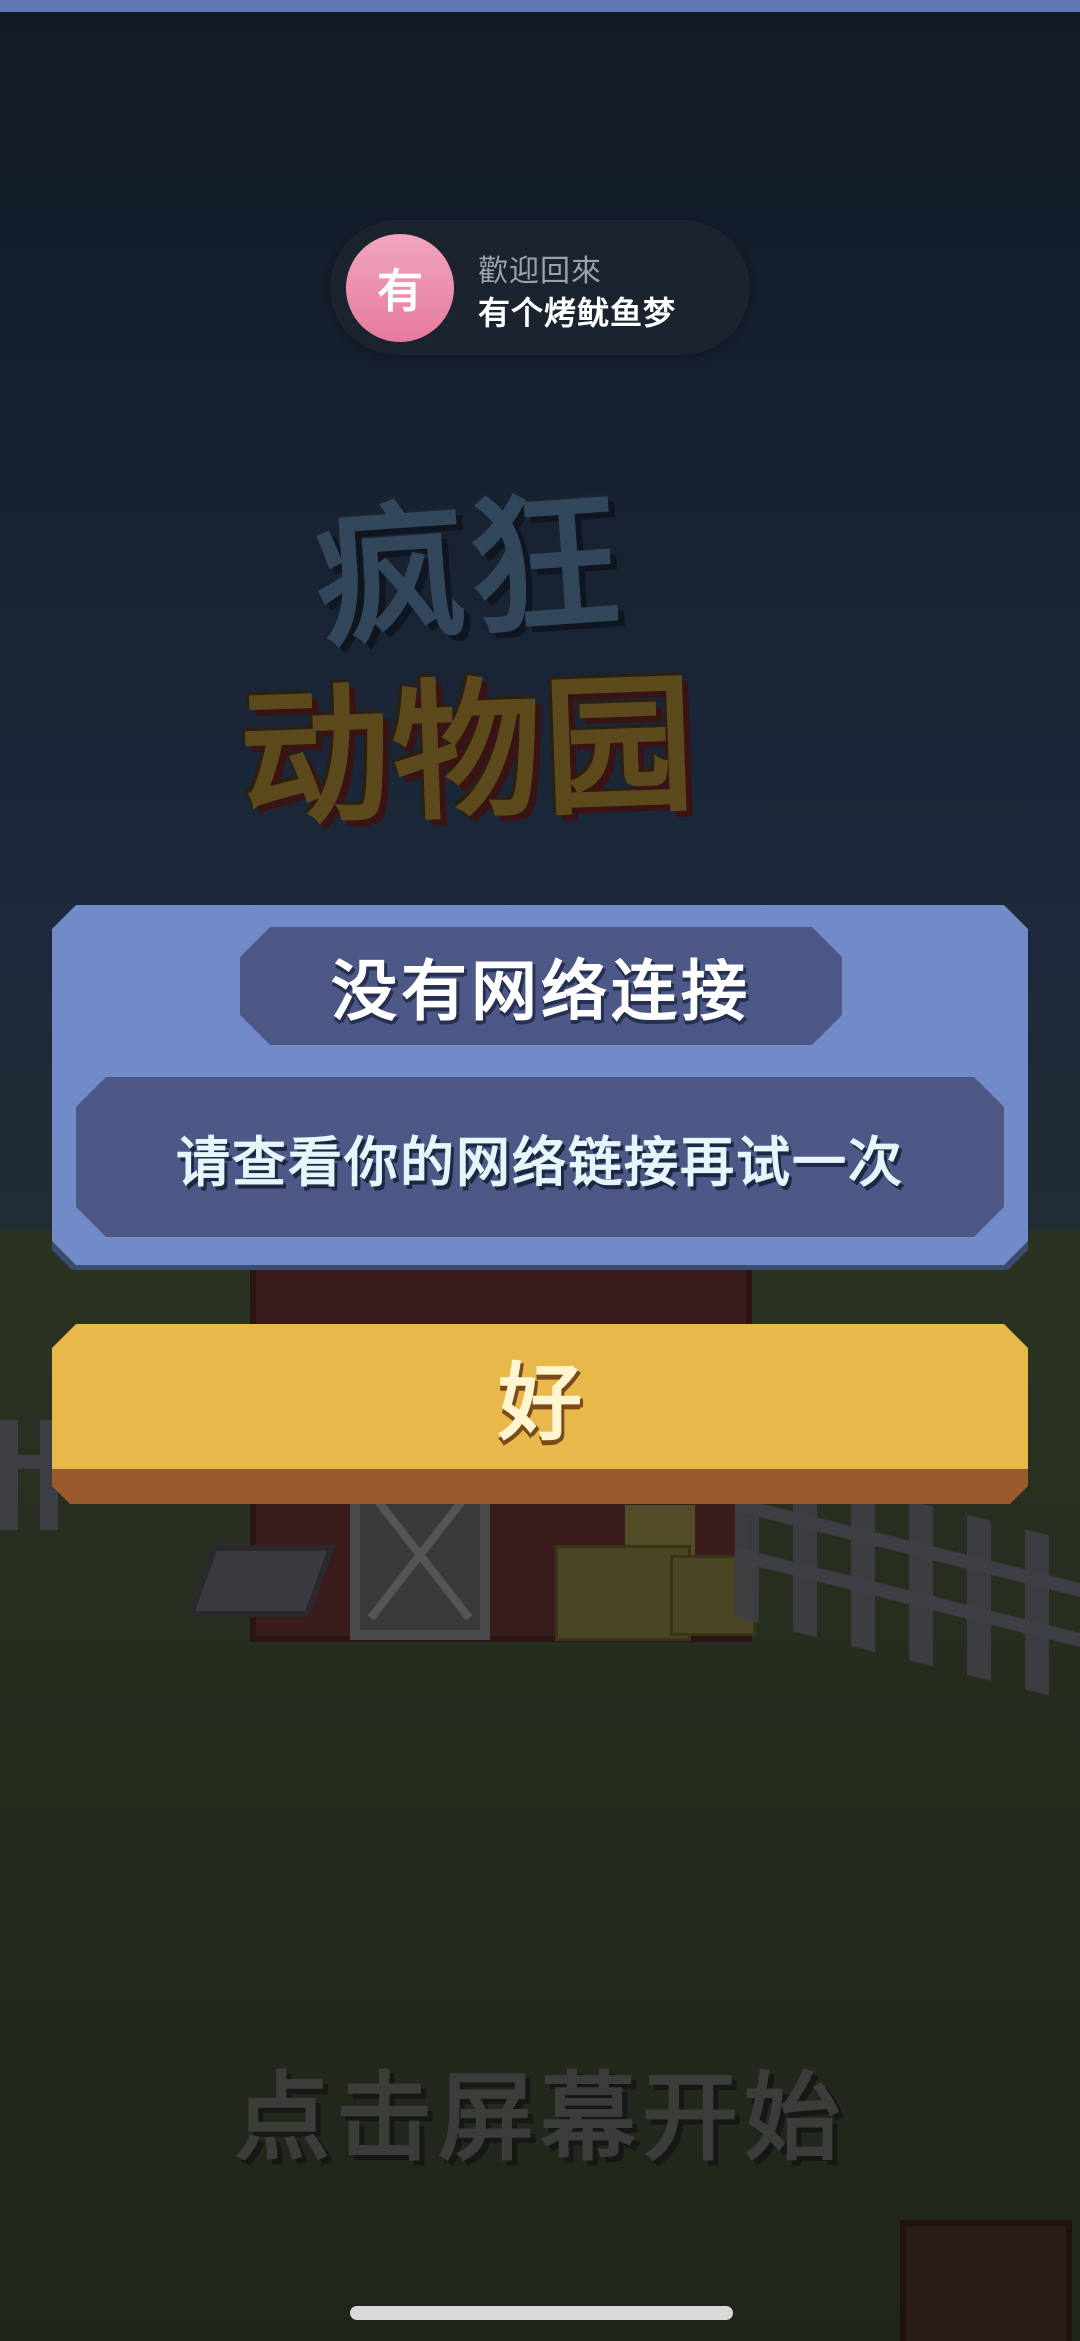 The height and width of the screenshot is (2341, 1080). I want to click on dialog-message-box: 请查看你的网络链接再试一次, so click(540, 1157).